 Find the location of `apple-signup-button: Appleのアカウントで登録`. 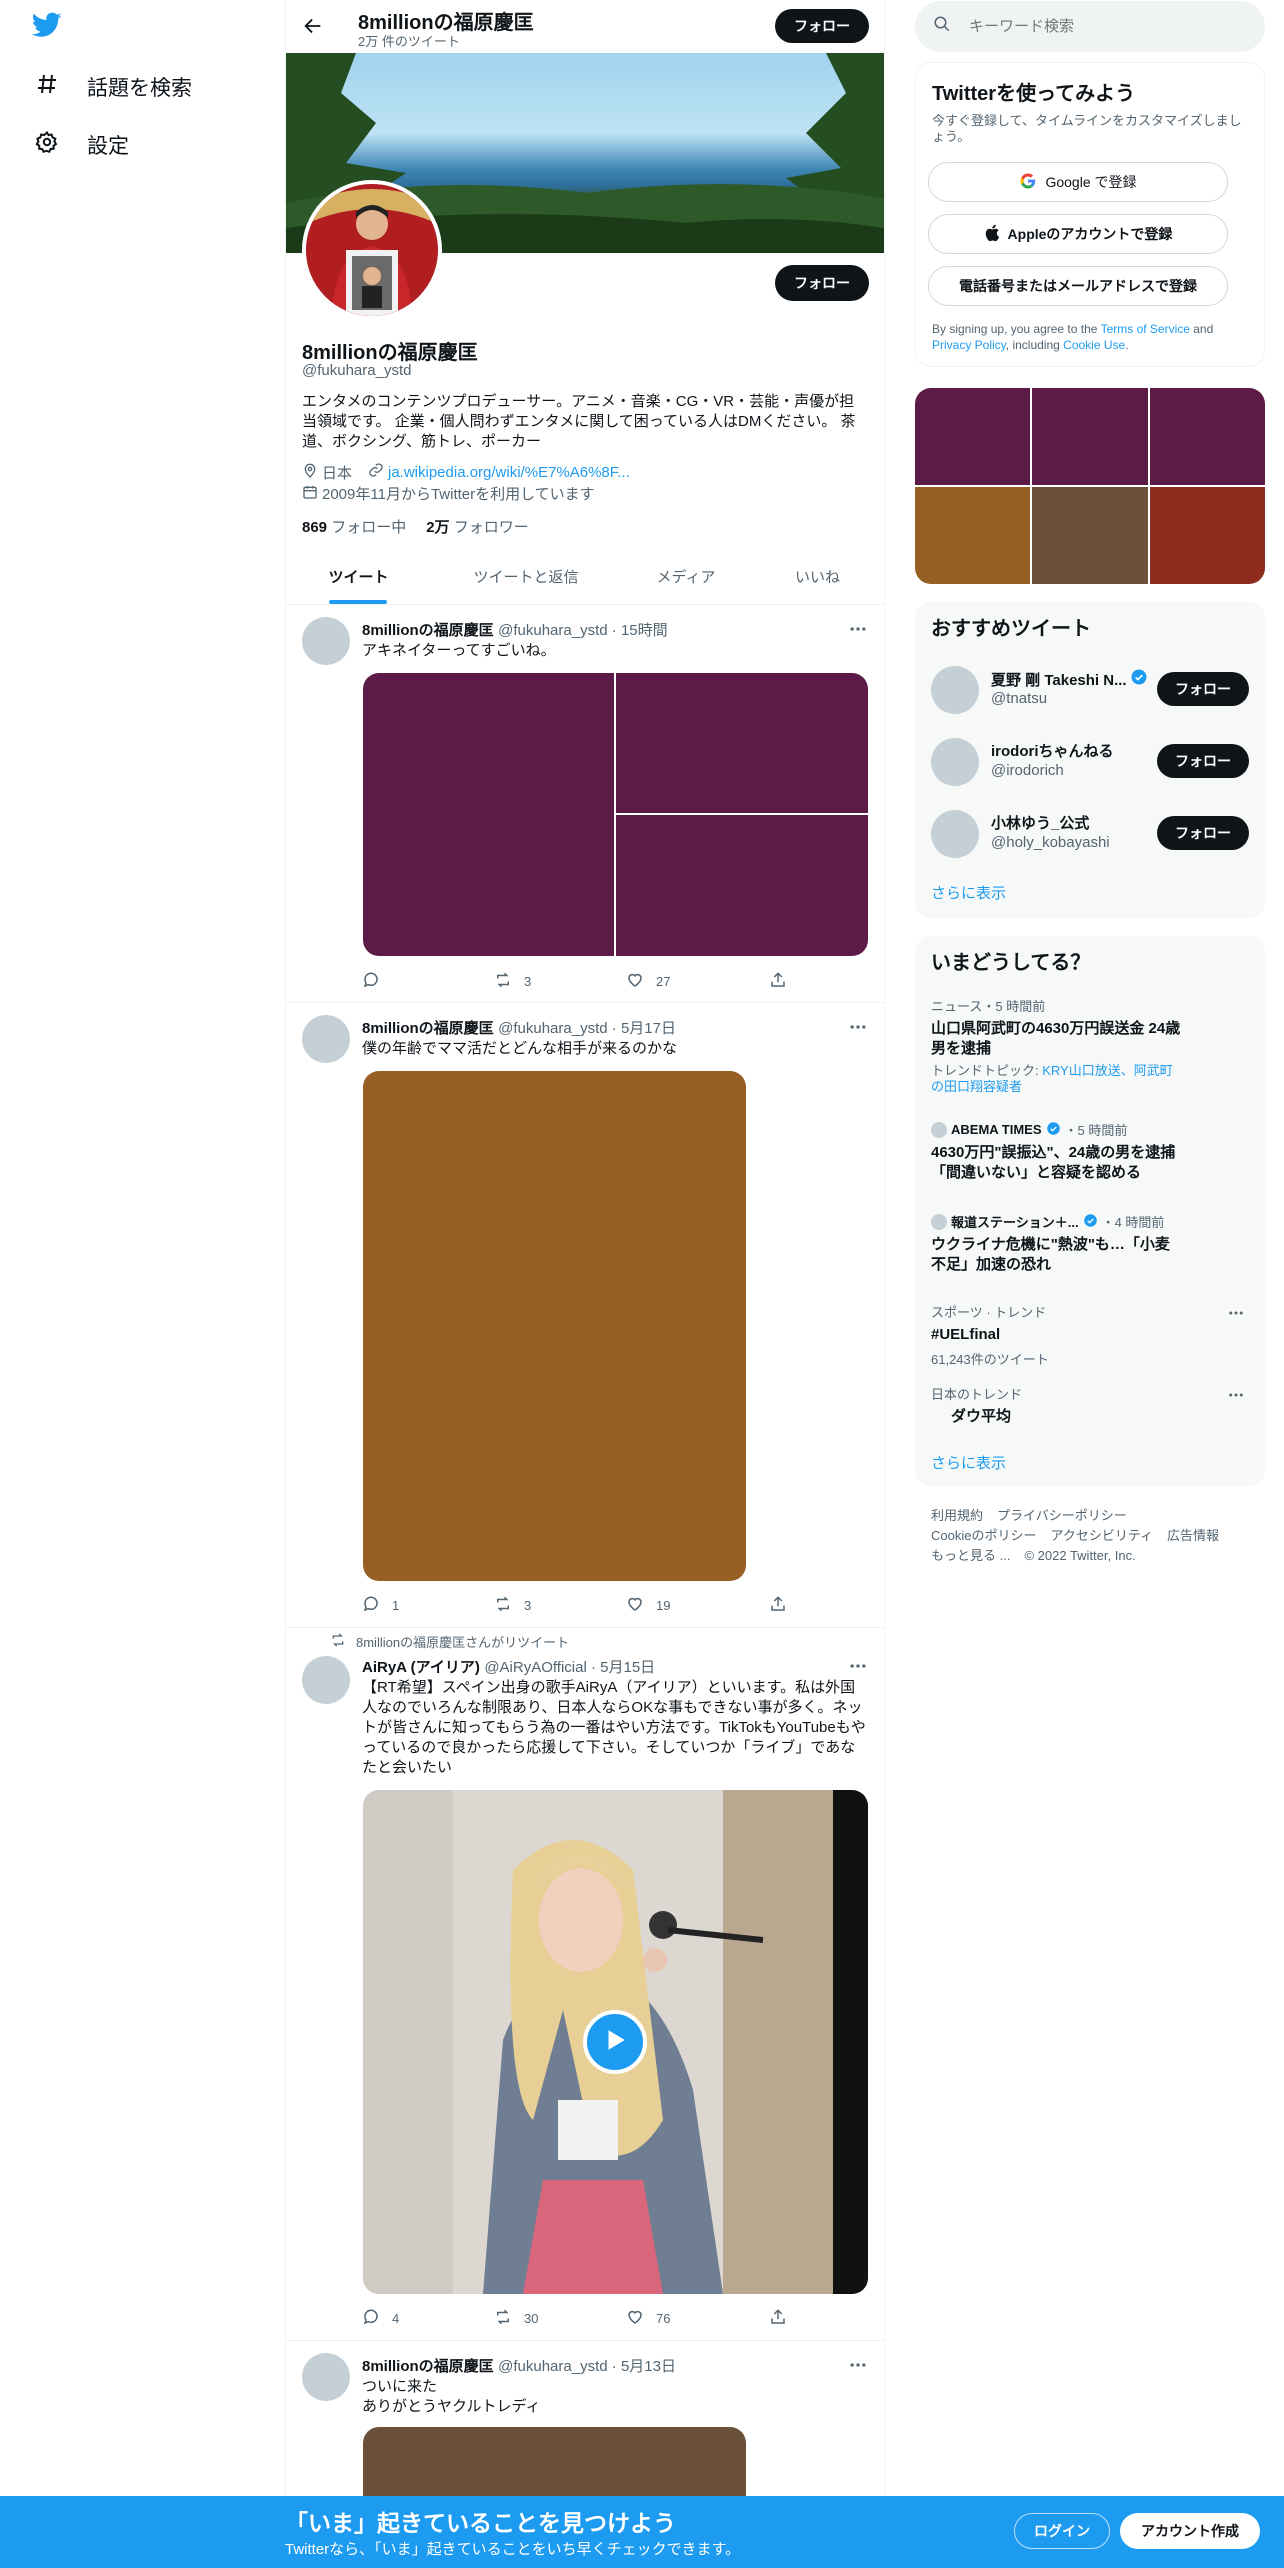

apple-signup-button: Appleのアカウントで登録 is located at coordinates (1078, 234).